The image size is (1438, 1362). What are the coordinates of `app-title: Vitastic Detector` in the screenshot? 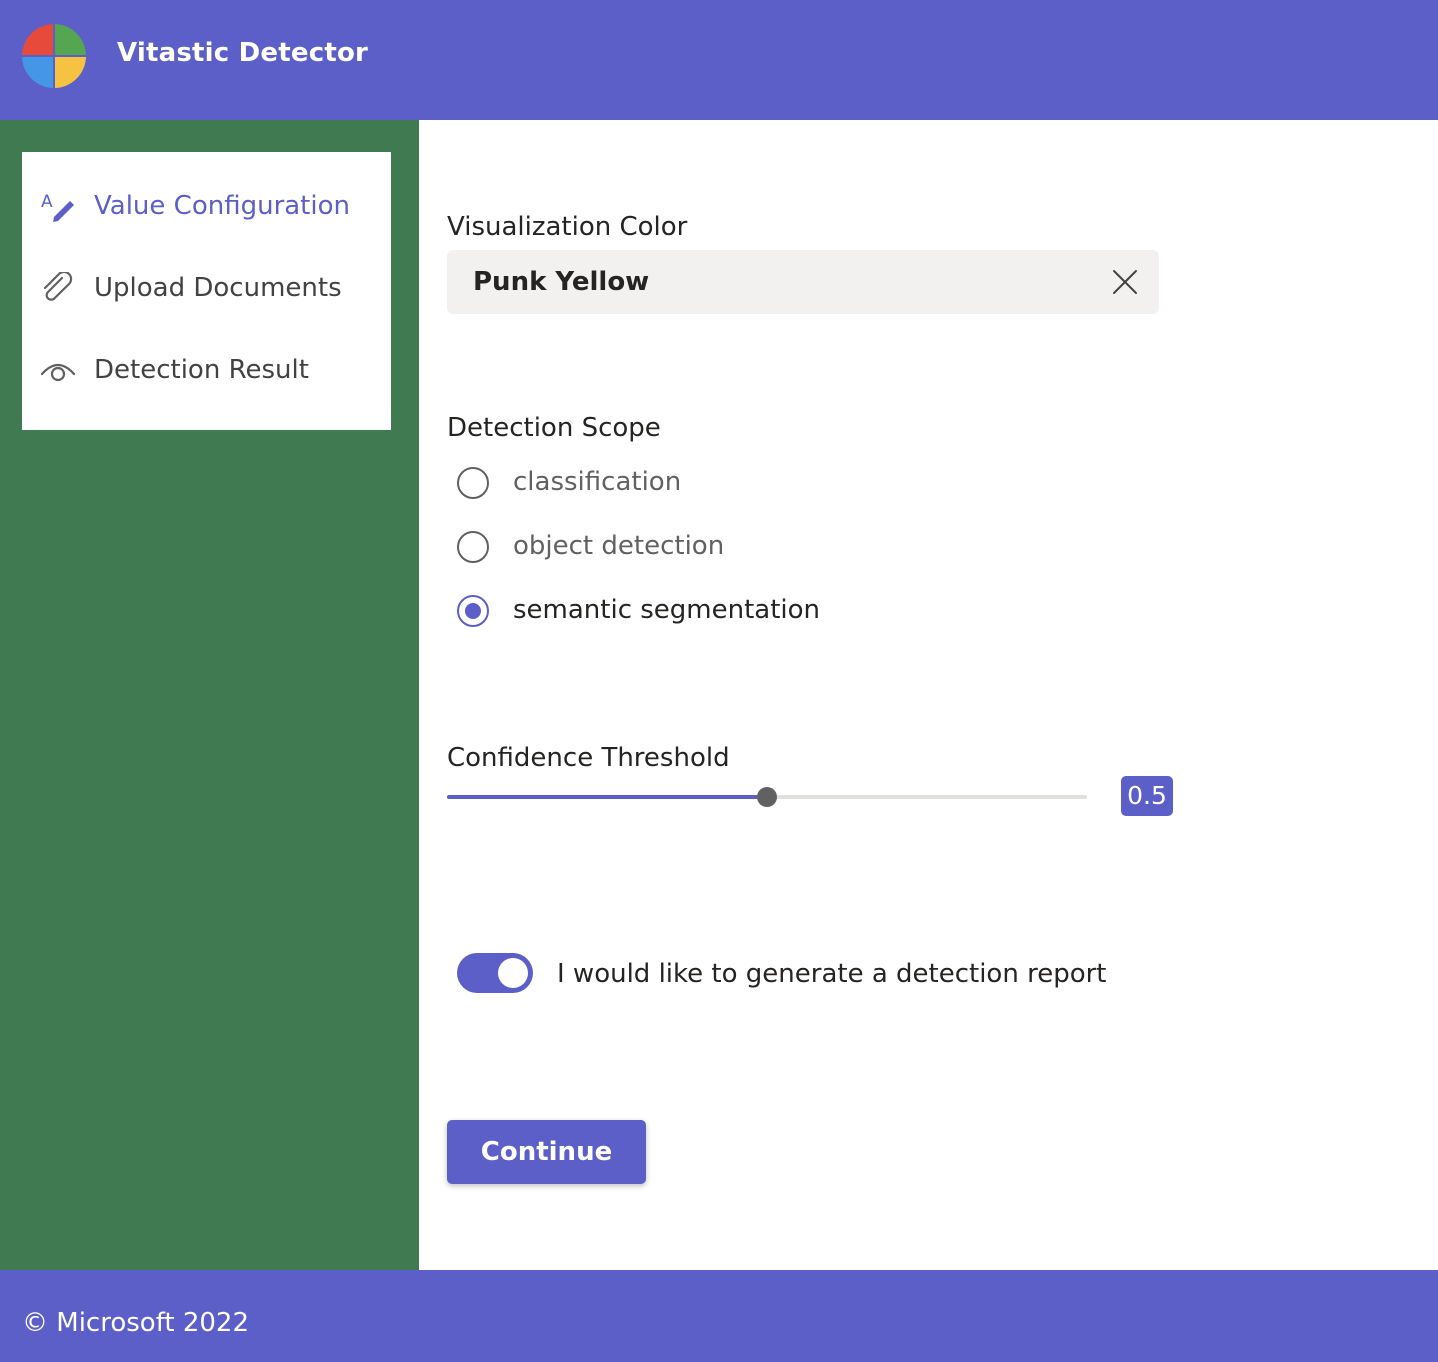 It's located at (243, 53).